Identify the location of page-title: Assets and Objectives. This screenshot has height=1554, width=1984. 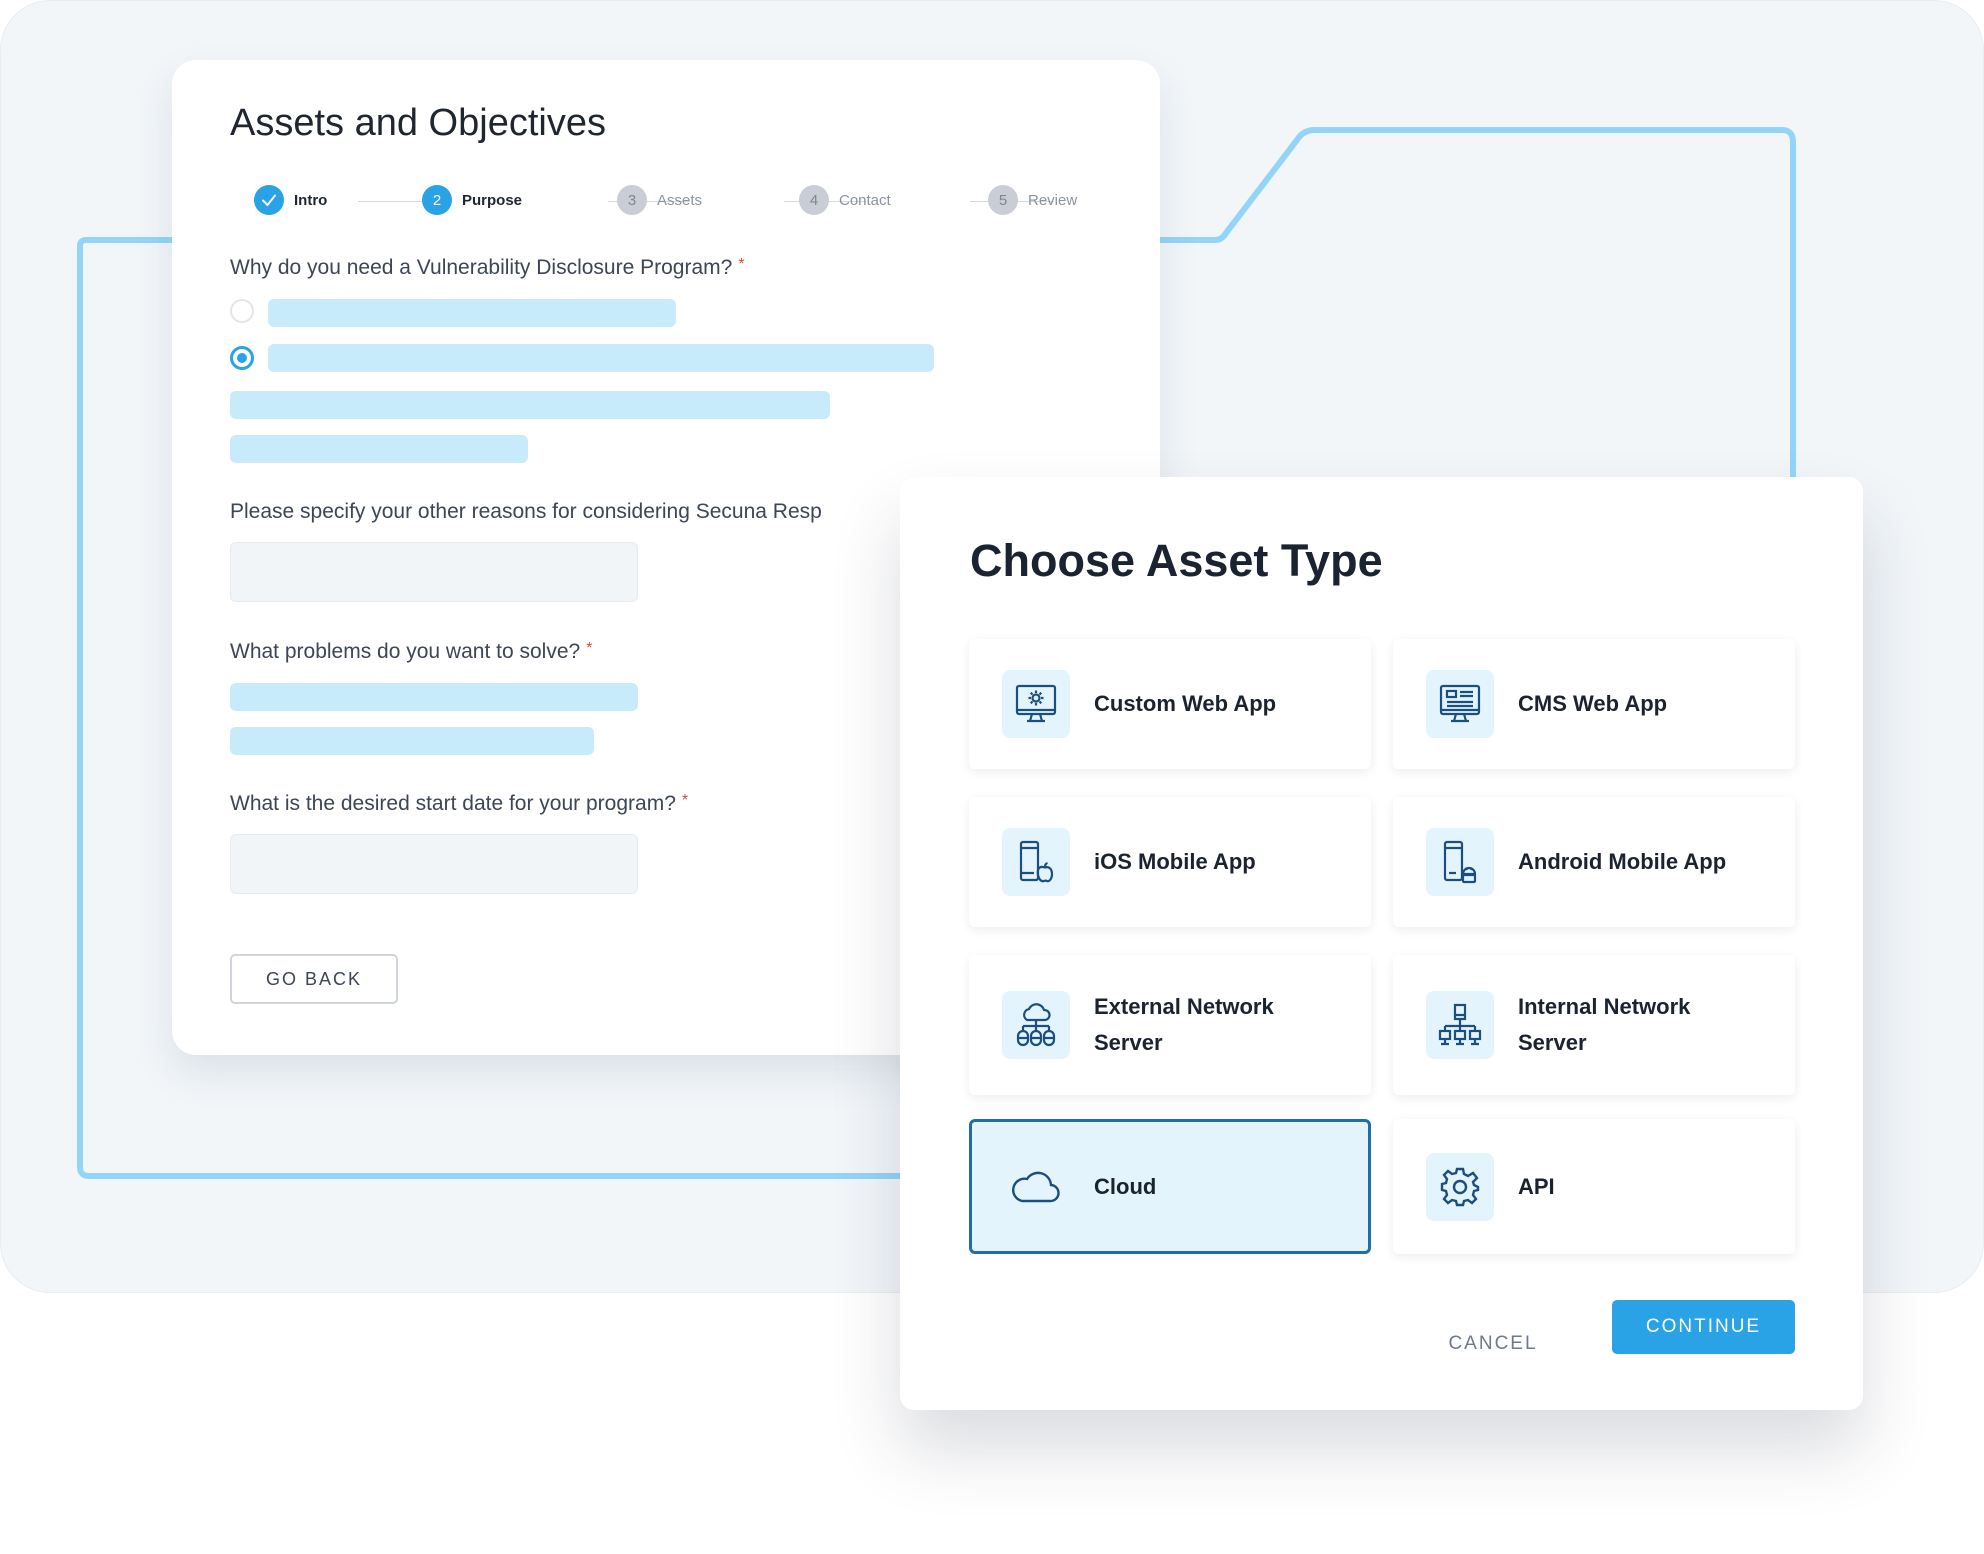
(418, 123).